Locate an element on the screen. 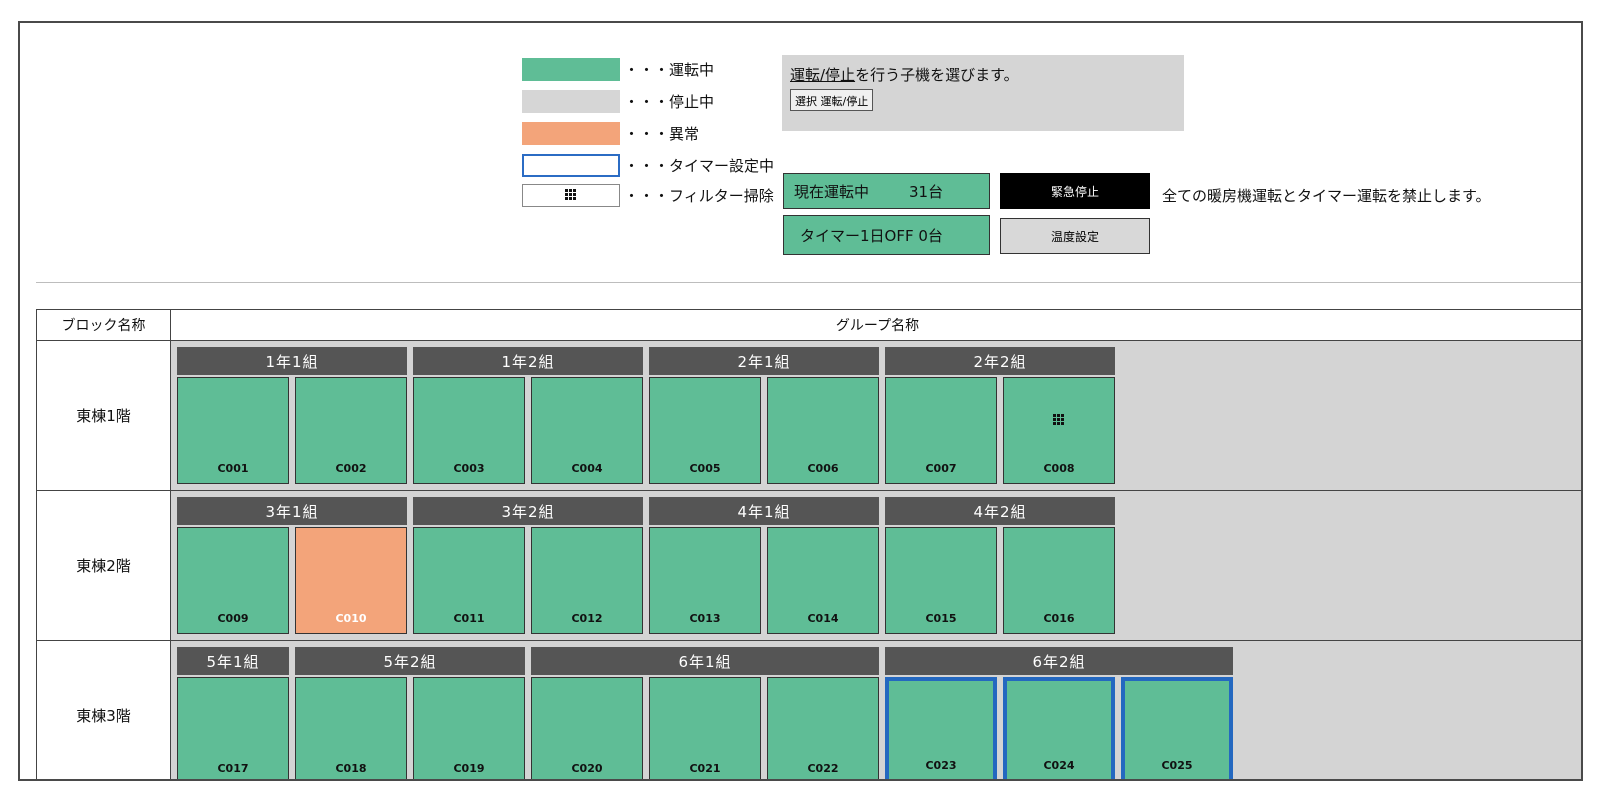 The height and width of the screenshot is (800, 1600). floor-name: 東棟2階 is located at coordinates (104, 565).